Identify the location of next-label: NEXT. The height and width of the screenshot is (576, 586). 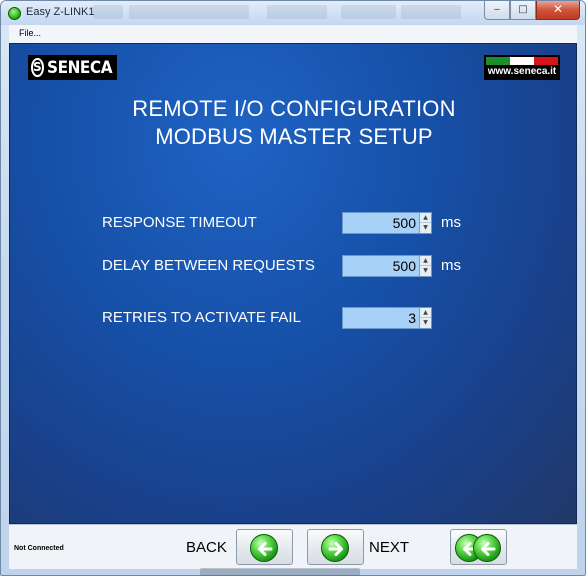
(389, 547).